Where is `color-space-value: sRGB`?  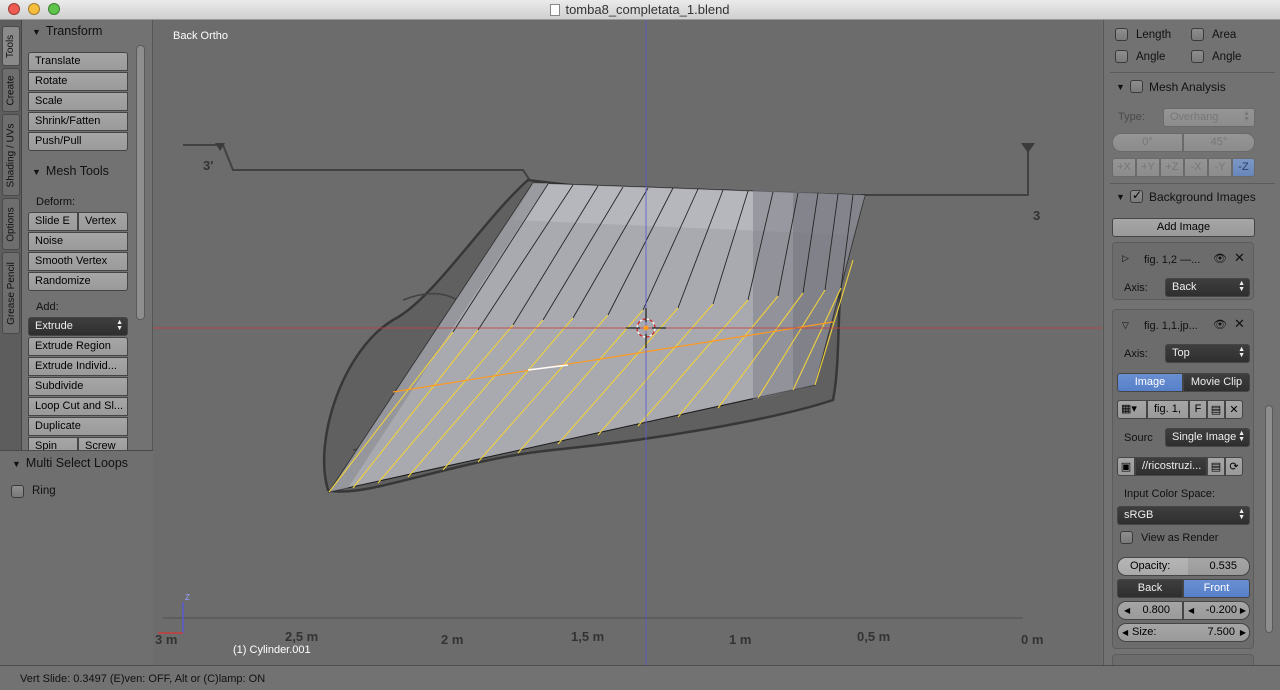 color-space-value: sRGB is located at coordinates (1139, 515).